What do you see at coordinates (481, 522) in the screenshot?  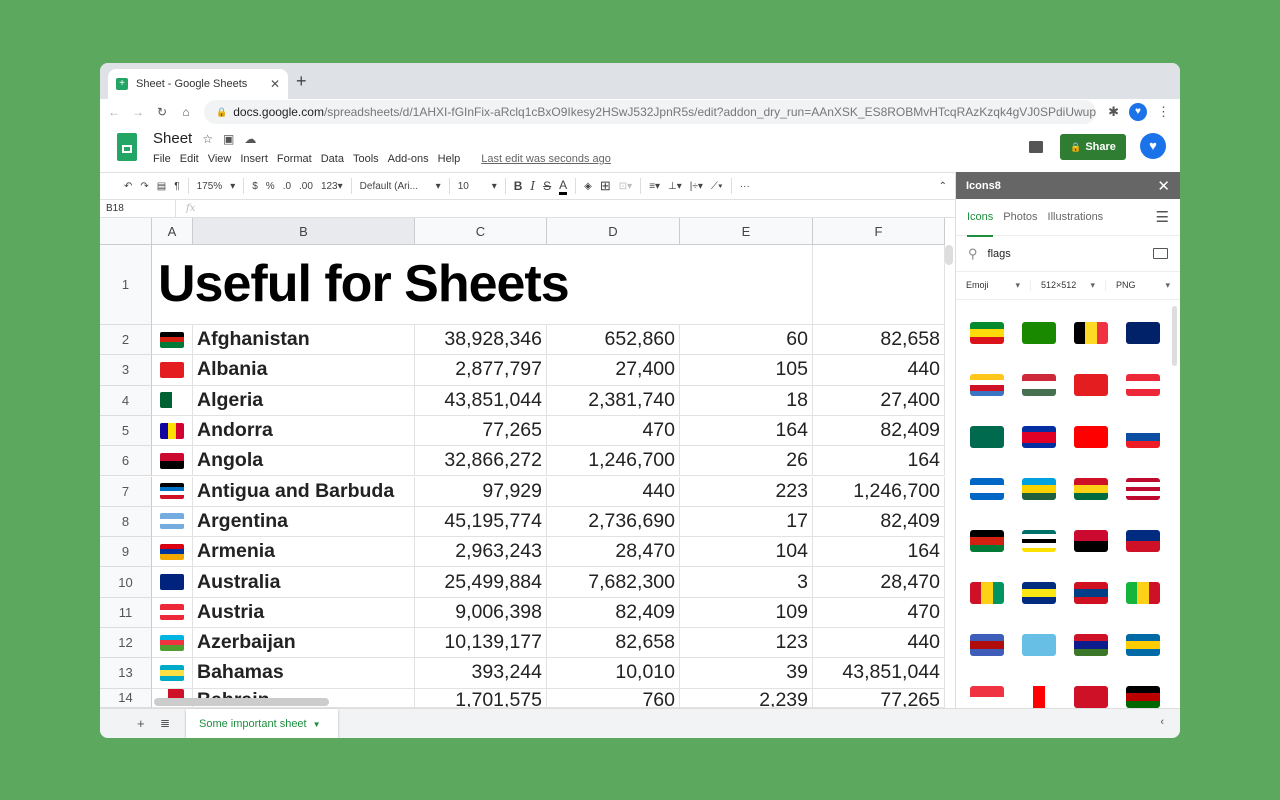 I see `value-cell: 45,195,774` at bounding box center [481, 522].